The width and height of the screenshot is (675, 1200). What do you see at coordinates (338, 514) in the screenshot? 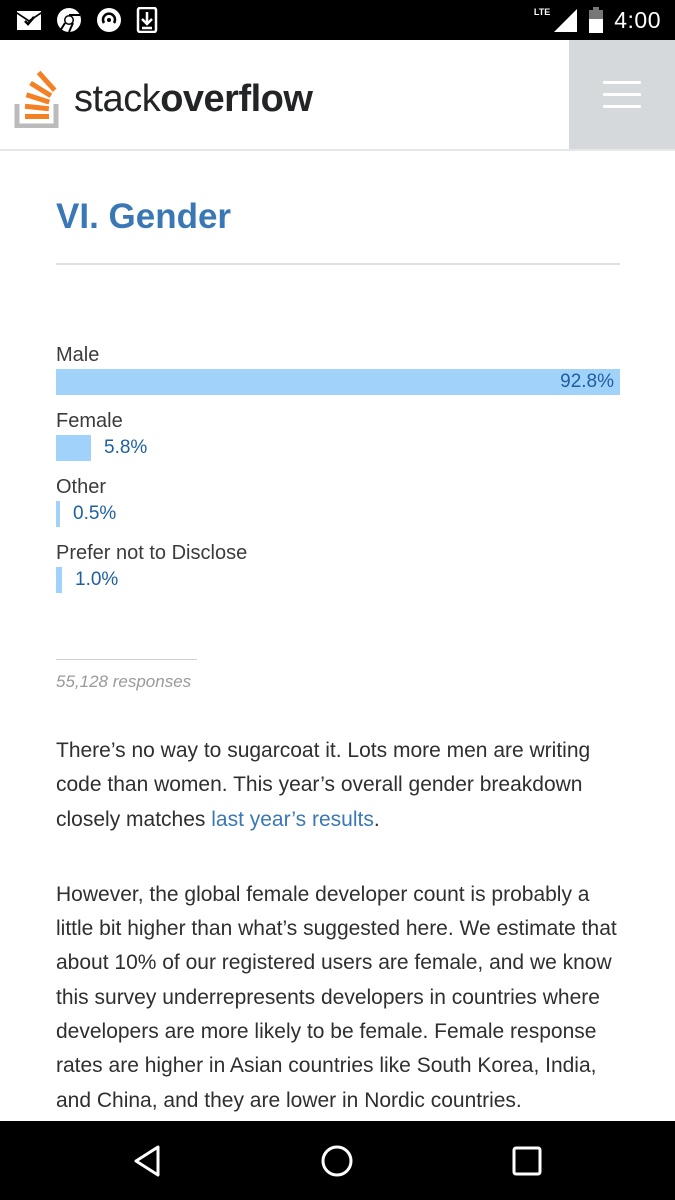
I see `bar-track: 0.5%` at bounding box center [338, 514].